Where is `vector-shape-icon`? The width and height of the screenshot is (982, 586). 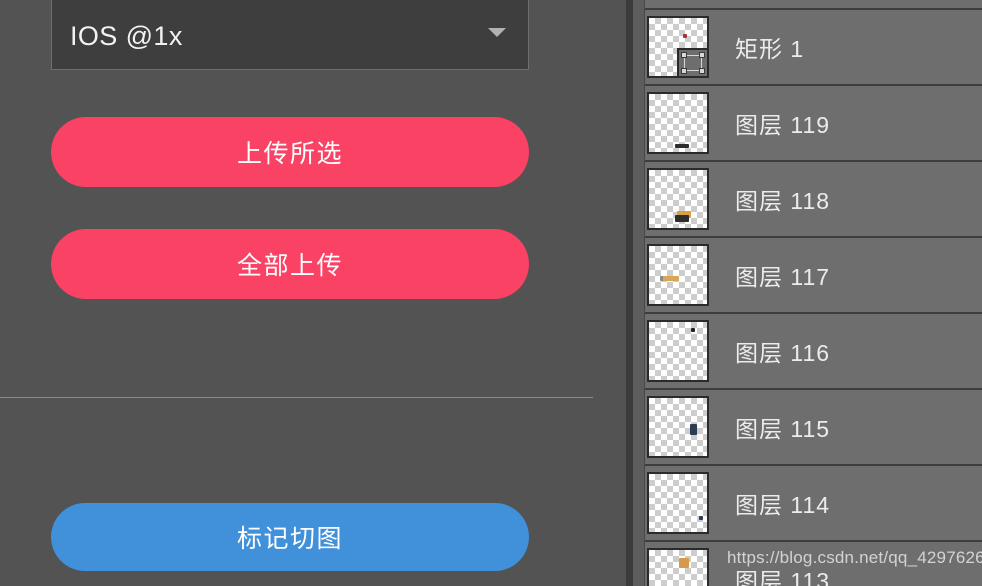
vector-shape-icon is located at coordinates (693, 63).